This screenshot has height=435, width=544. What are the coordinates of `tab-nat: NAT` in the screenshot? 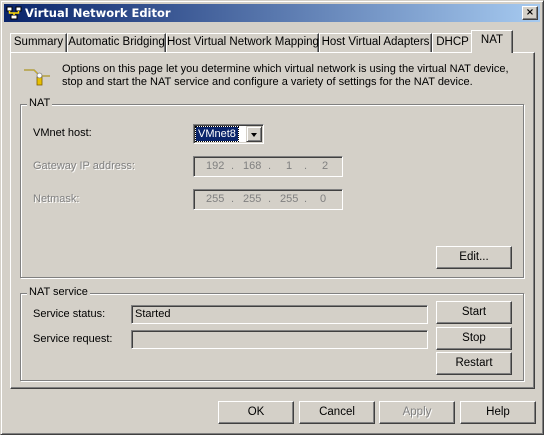 It's located at (492, 41).